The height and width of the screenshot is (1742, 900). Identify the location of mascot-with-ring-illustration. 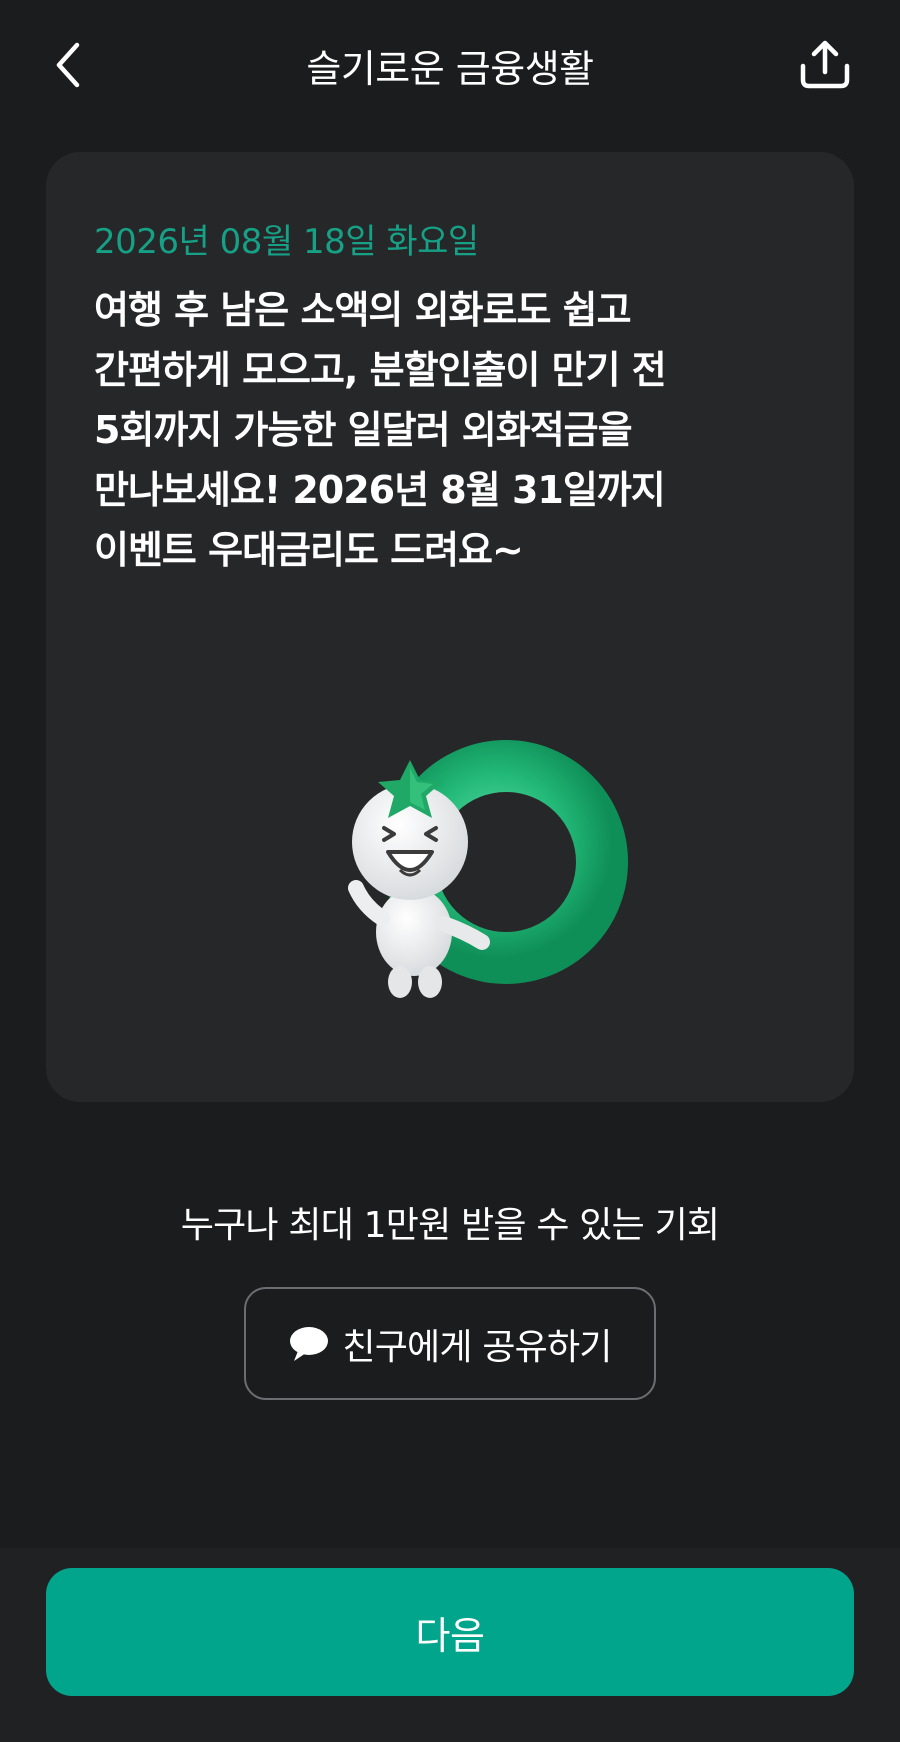
(466, 862).